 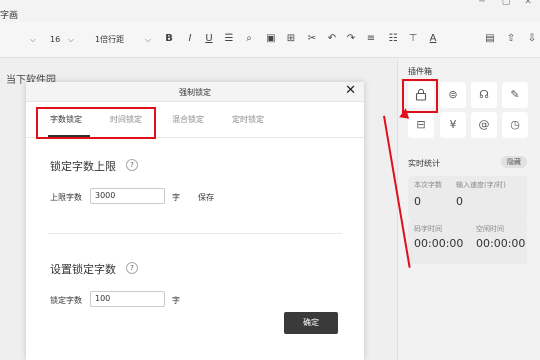 What do you see at coordinates (270, 11) in the screenshot?
I see `title-bar: 字画 ─ ▢ ✕` at bounding box center [270, 11].